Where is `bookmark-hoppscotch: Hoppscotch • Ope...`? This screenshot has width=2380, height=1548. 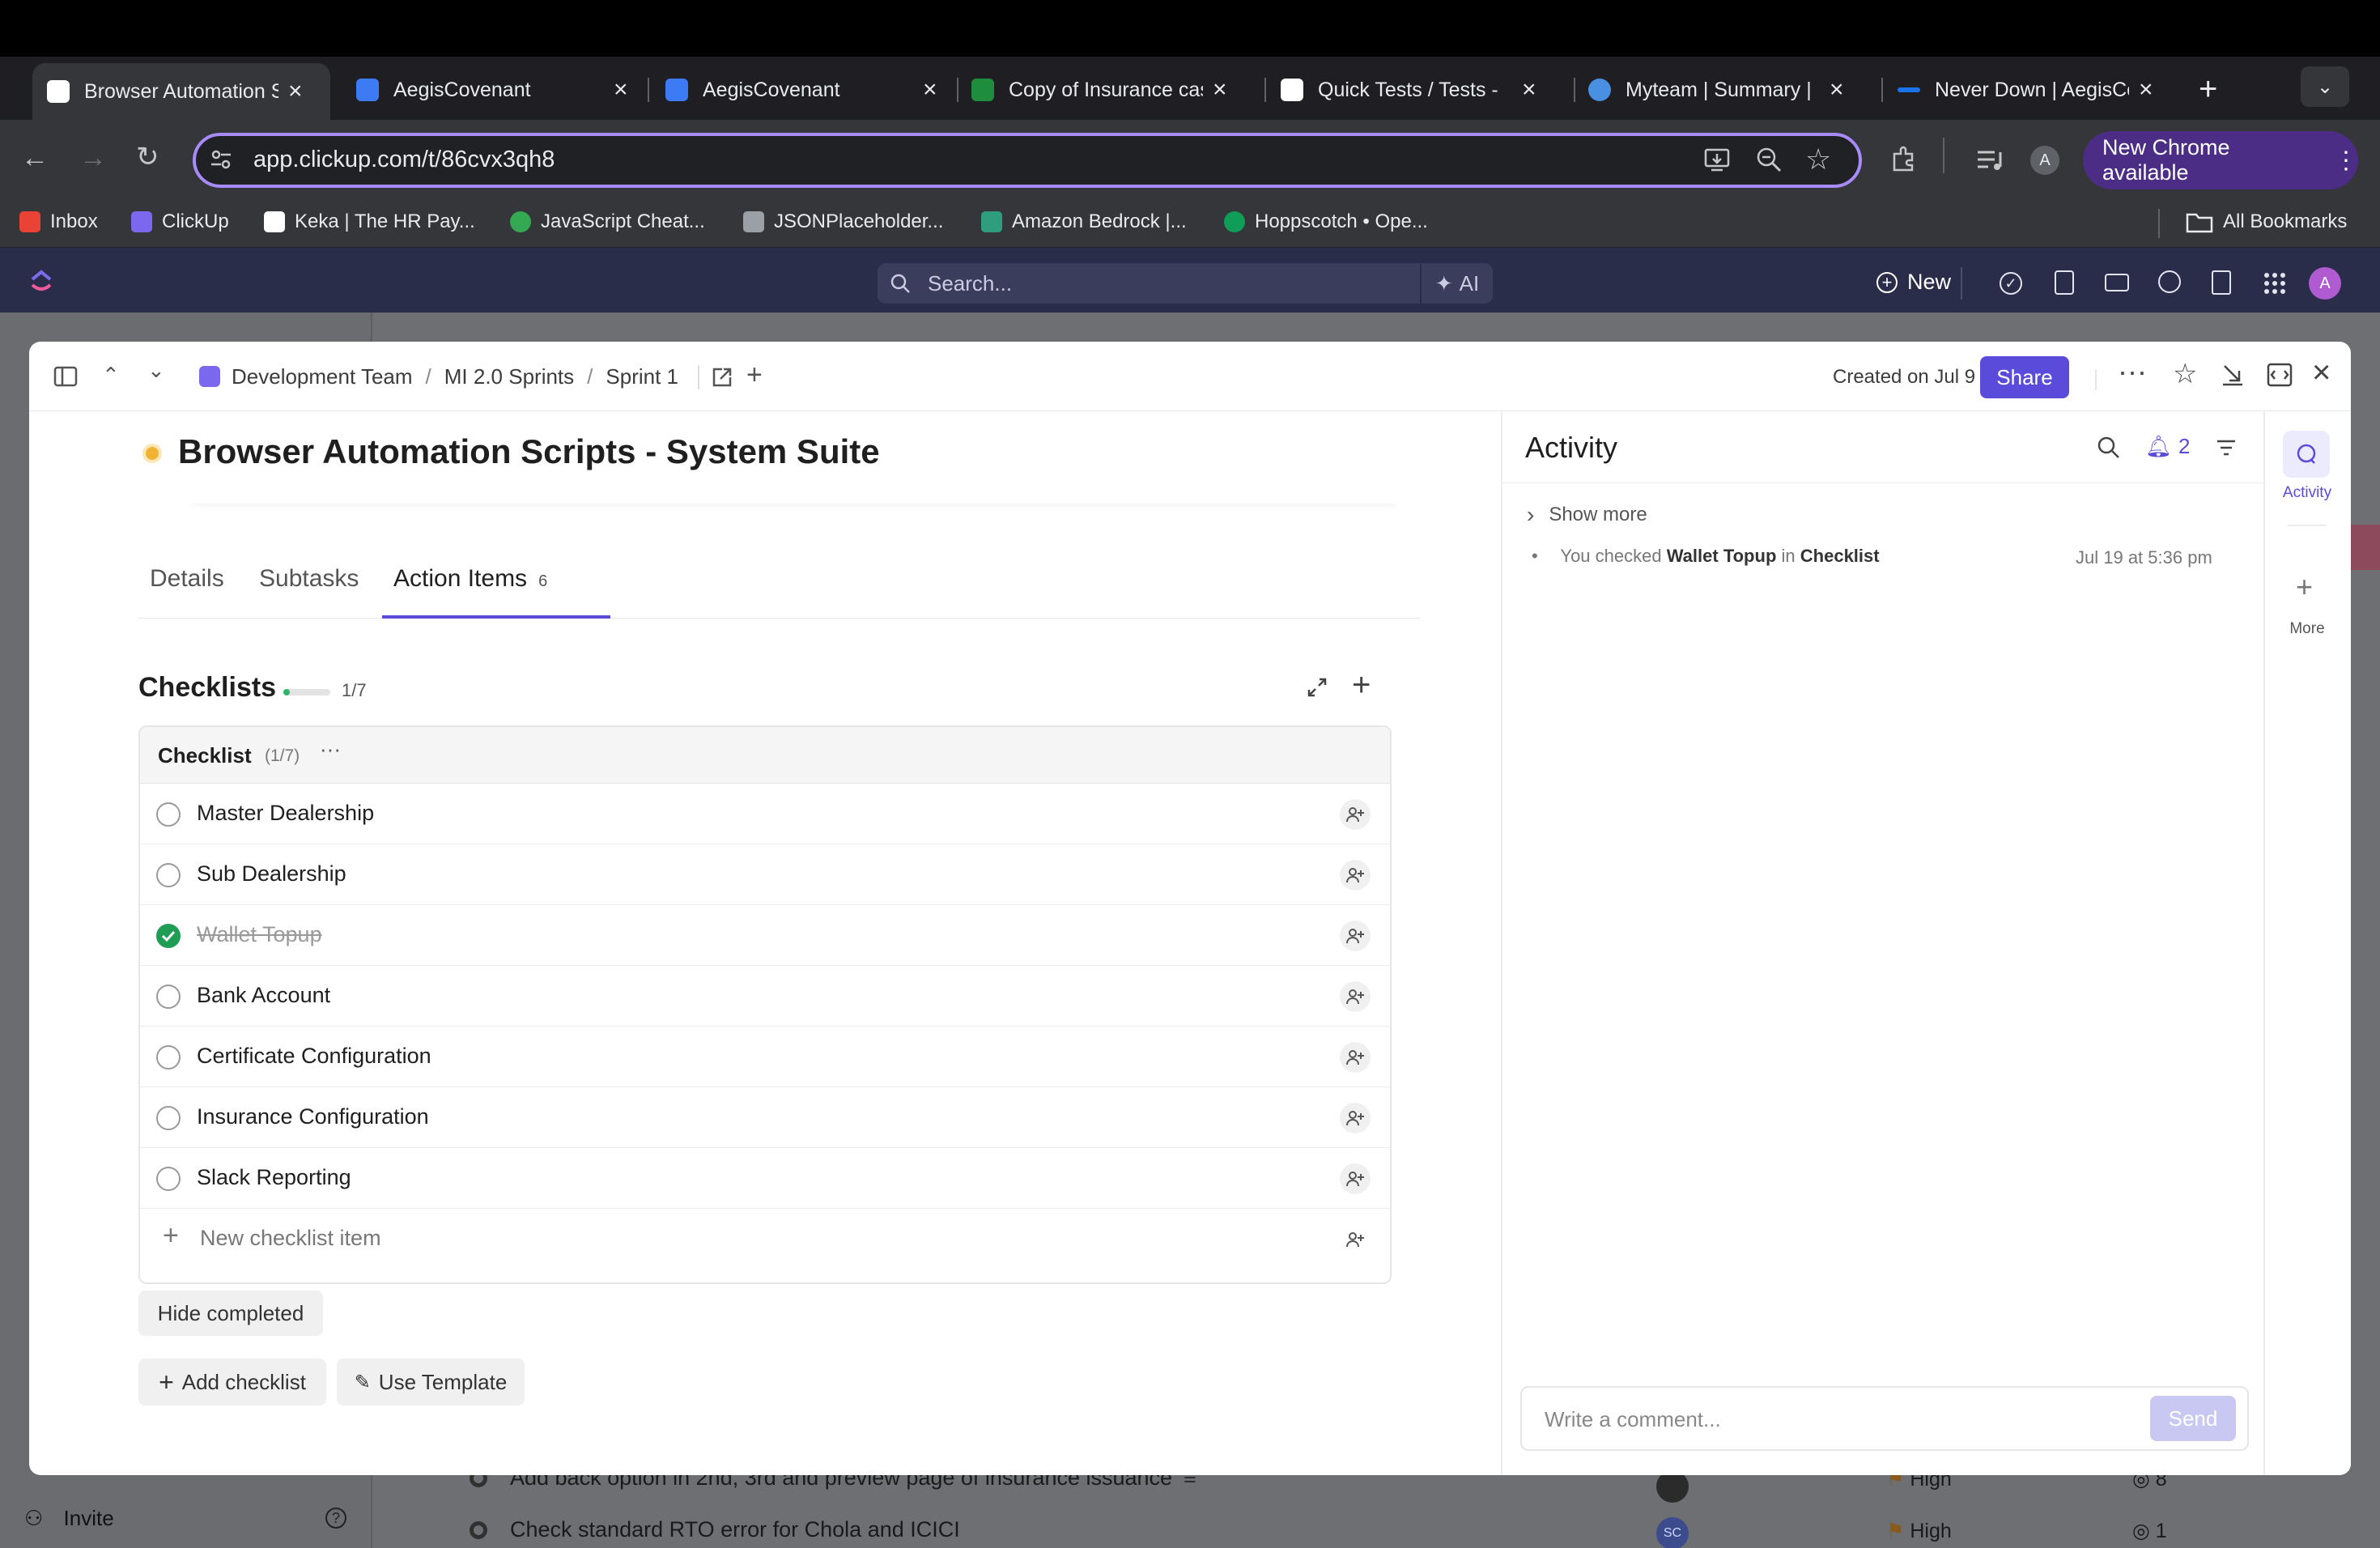 bookmark-hoppscotch: Hoppscotch • Ope... is located at coordinates (1326, 222).